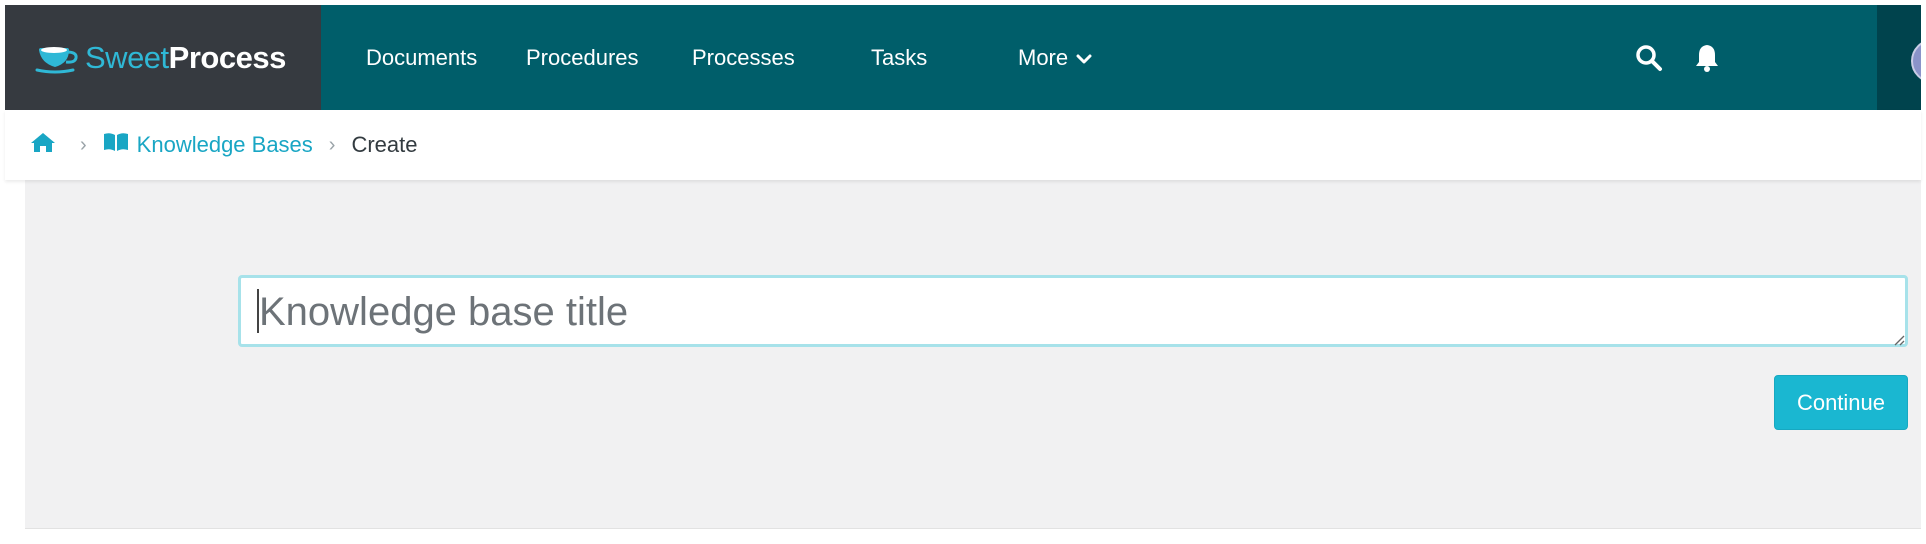 The height and width of the screenshot is (544, 1926). Describe the element at coordinates (1649, 58) in the screenshot. I see `search-icon` at that location.